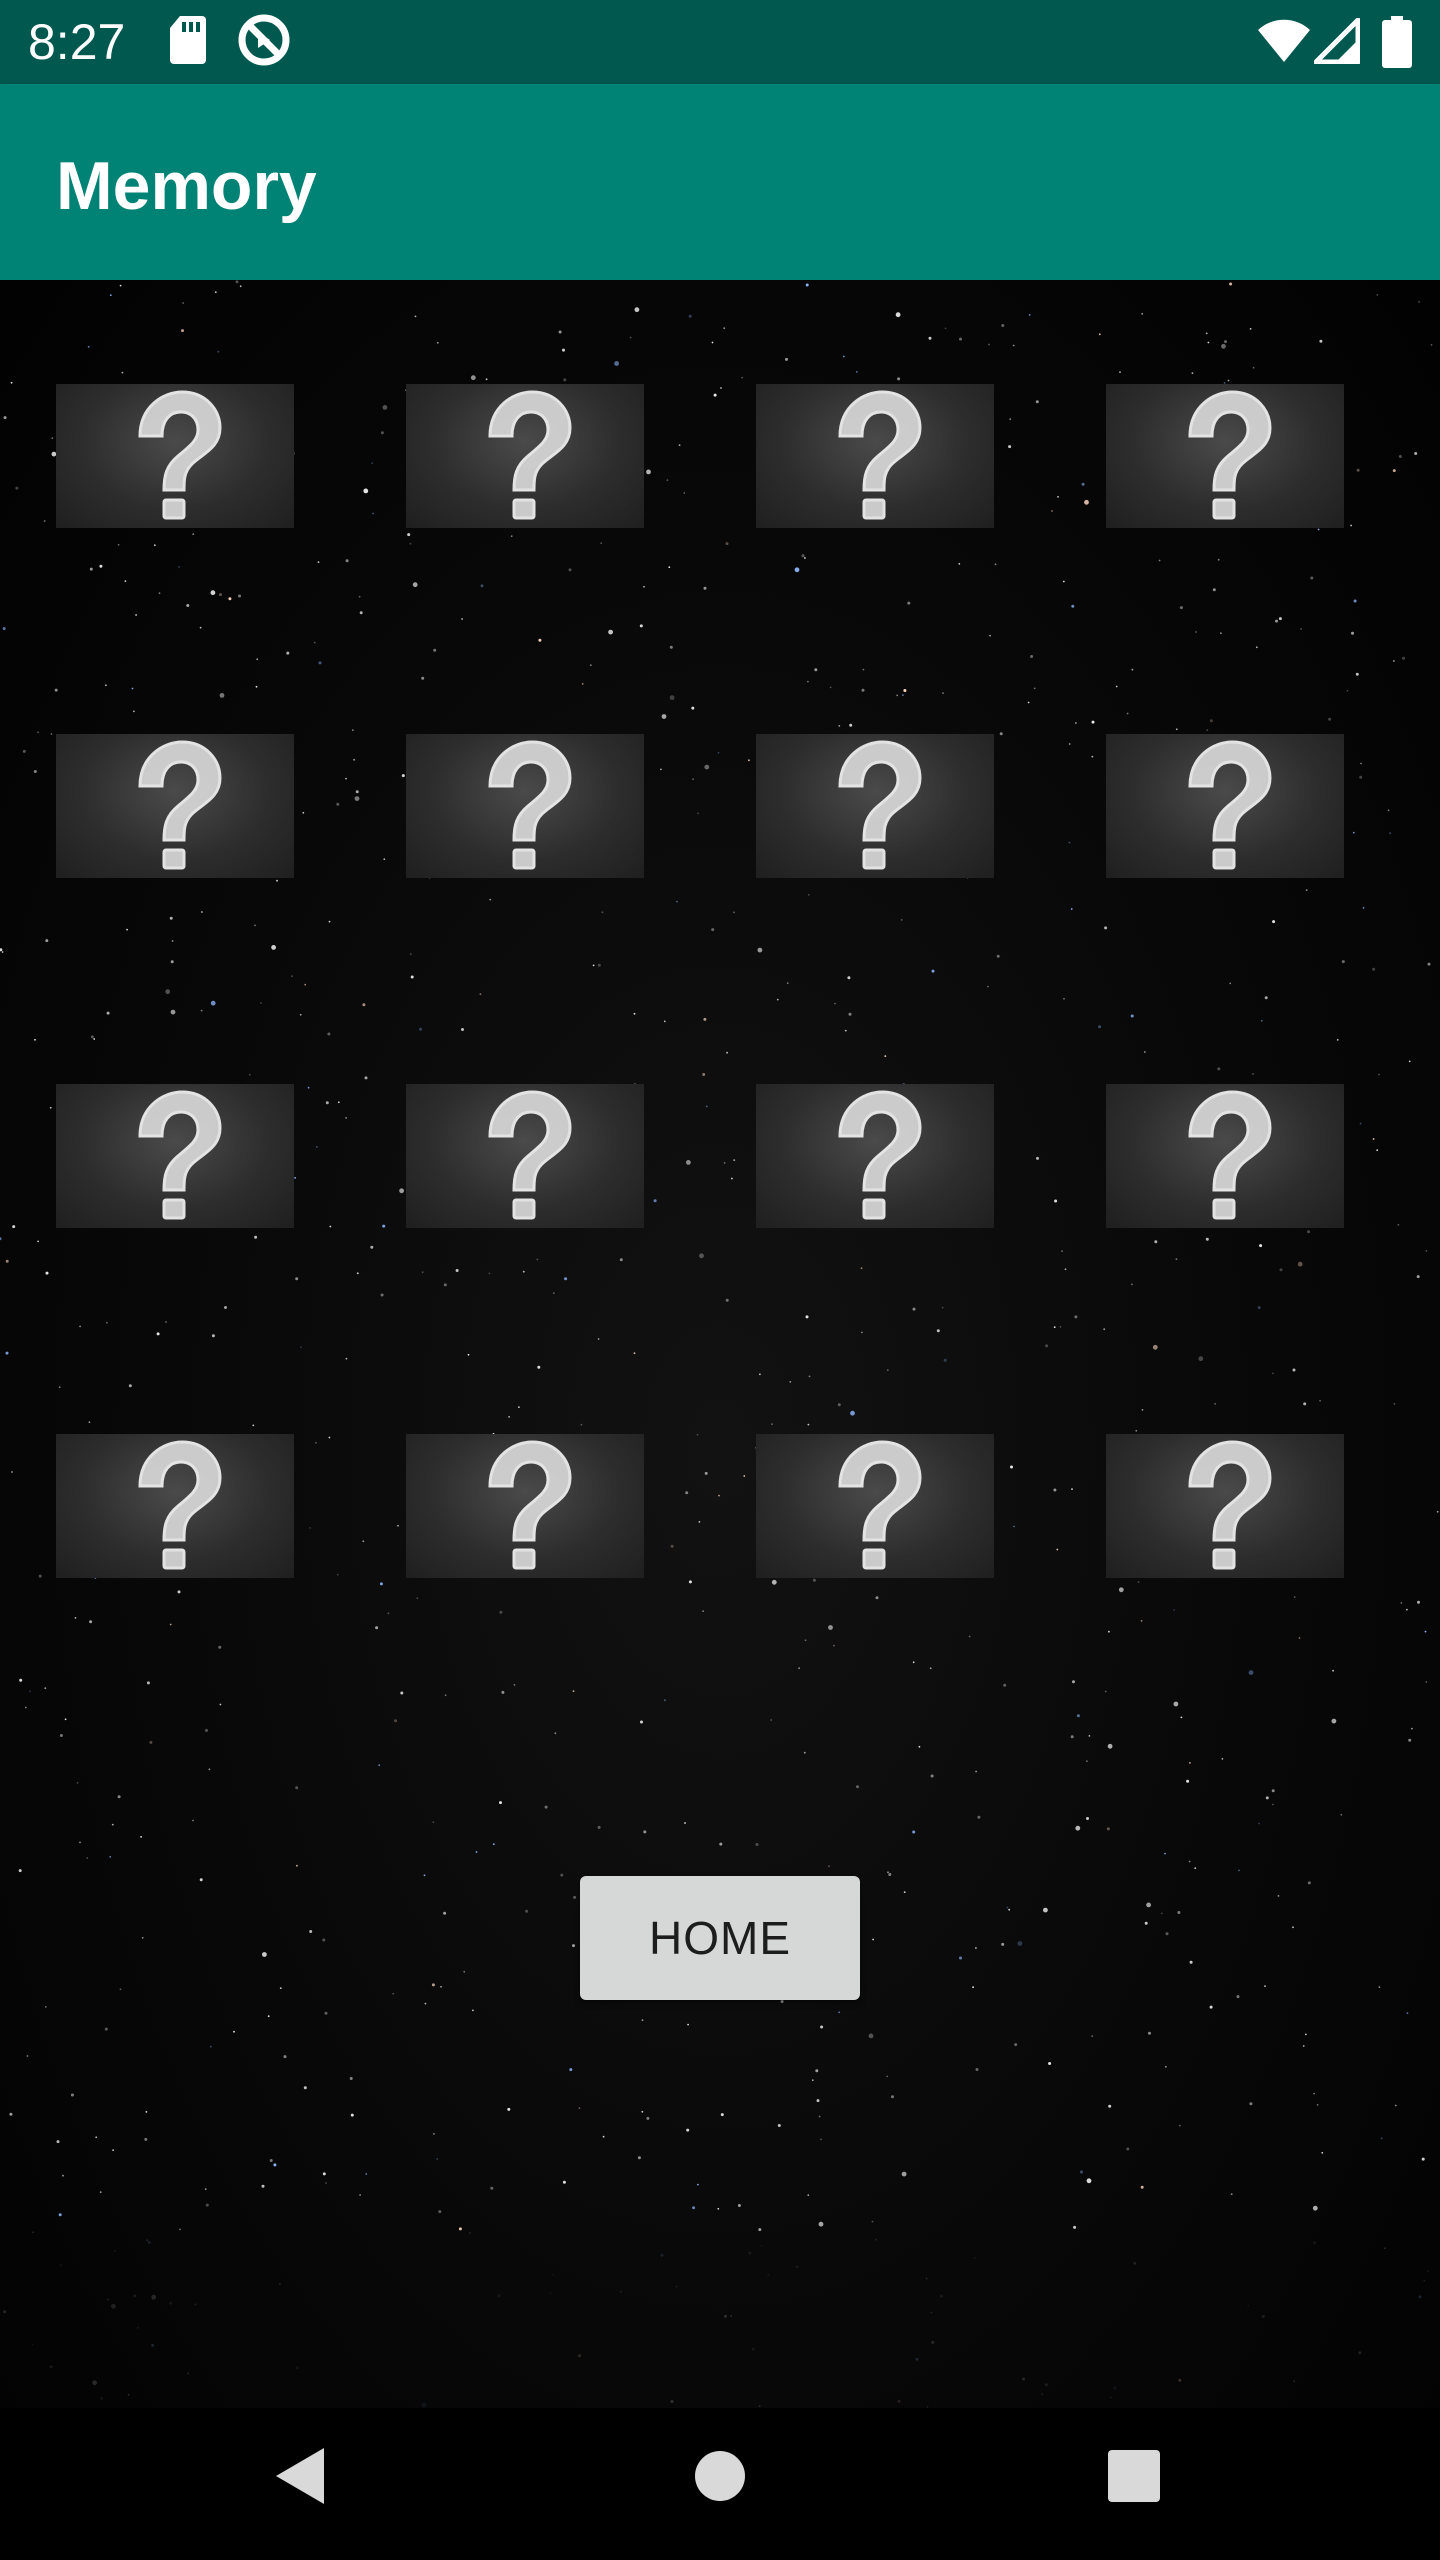 Image resolution: width=1440 pixels, height=2560 pixels. I want to click on home-button: HOME, so click(720, 1938).